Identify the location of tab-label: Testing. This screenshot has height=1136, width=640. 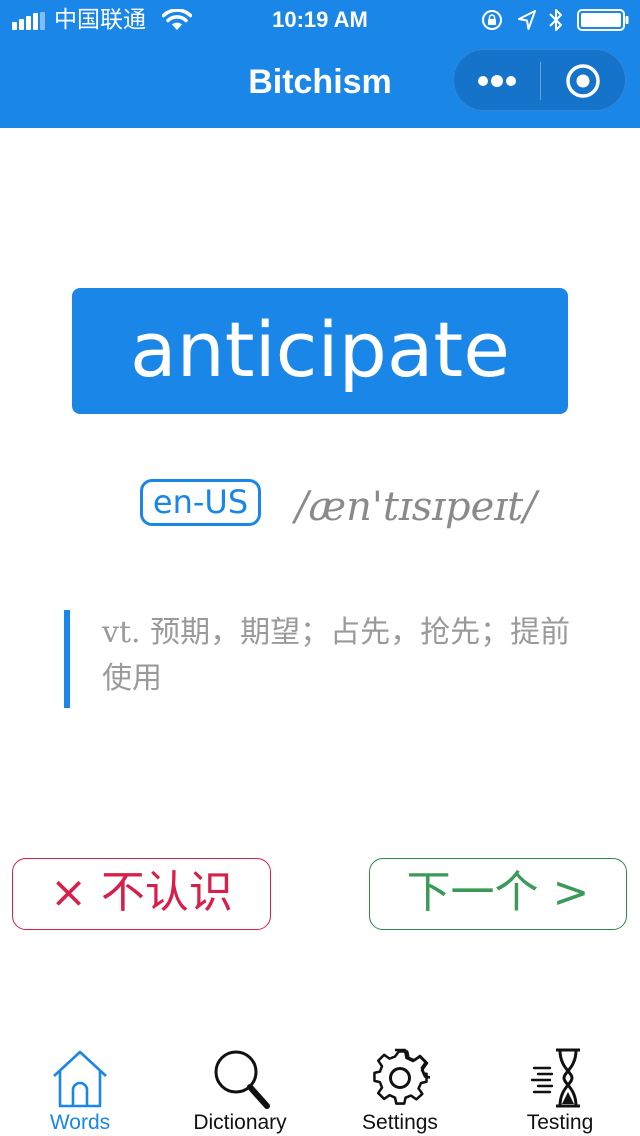
(560, 1122).